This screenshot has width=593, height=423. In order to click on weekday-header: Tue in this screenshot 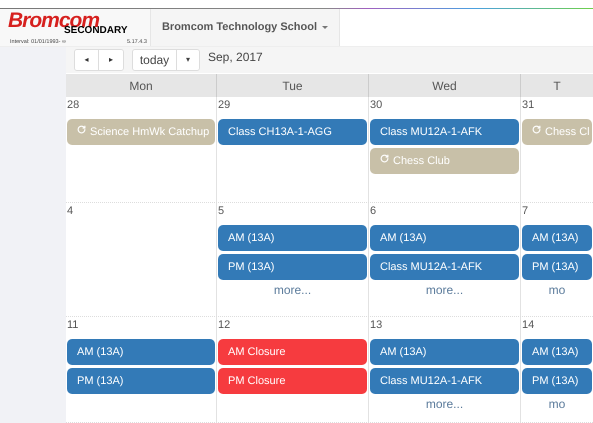, I will do `click(293, 85)`.